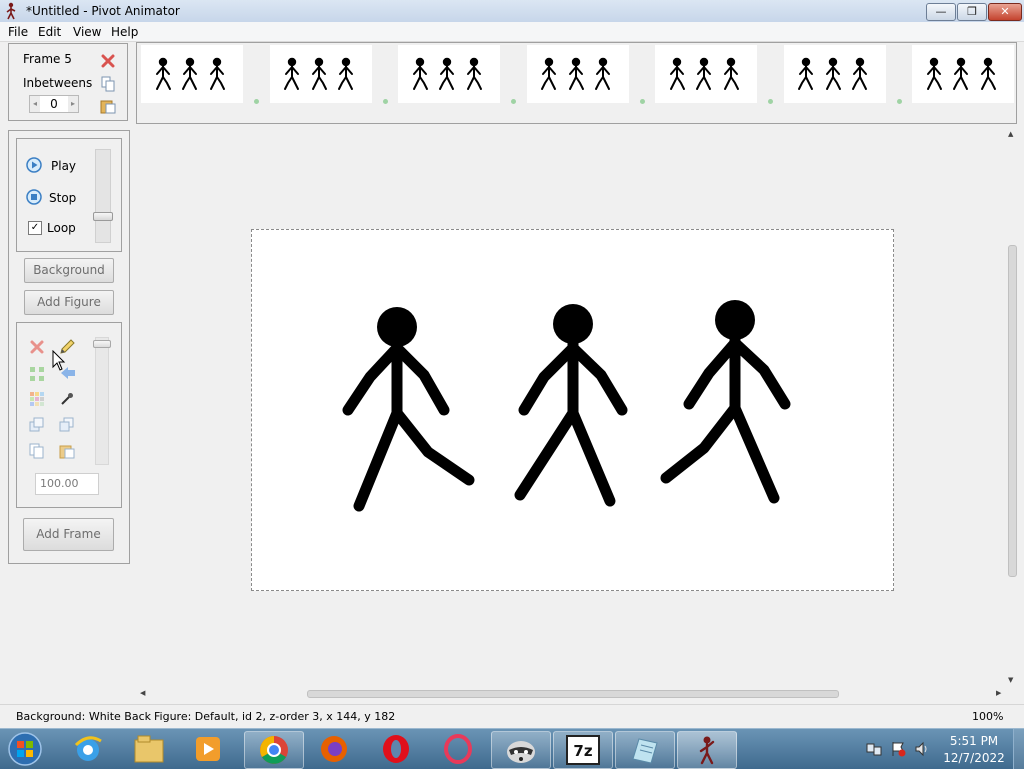 The image size is (1024, 769). I want to click on loop-label: Loop, so click(61, 228).